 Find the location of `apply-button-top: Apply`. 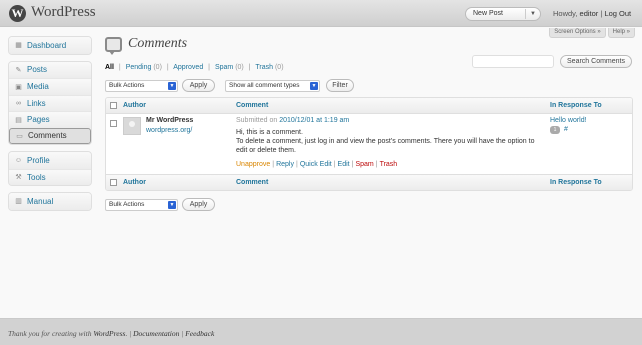

apply-button-top: Apply is located at coordinates (198, 85).